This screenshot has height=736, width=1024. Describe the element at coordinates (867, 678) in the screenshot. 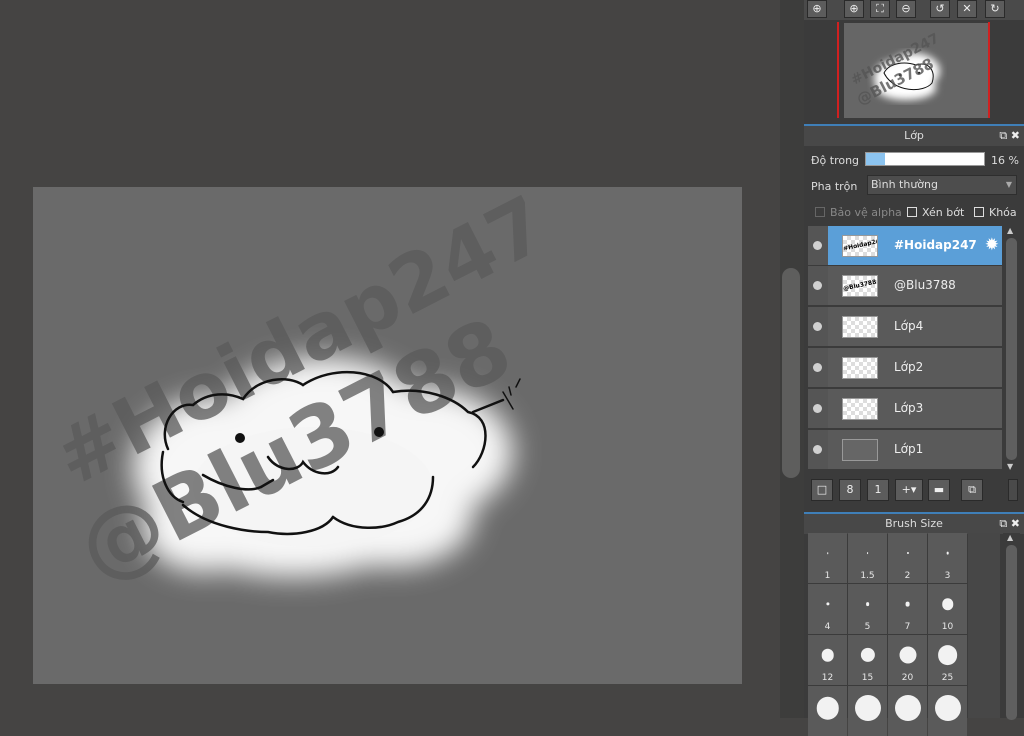

I see `brush-size-label: 15` at that location.